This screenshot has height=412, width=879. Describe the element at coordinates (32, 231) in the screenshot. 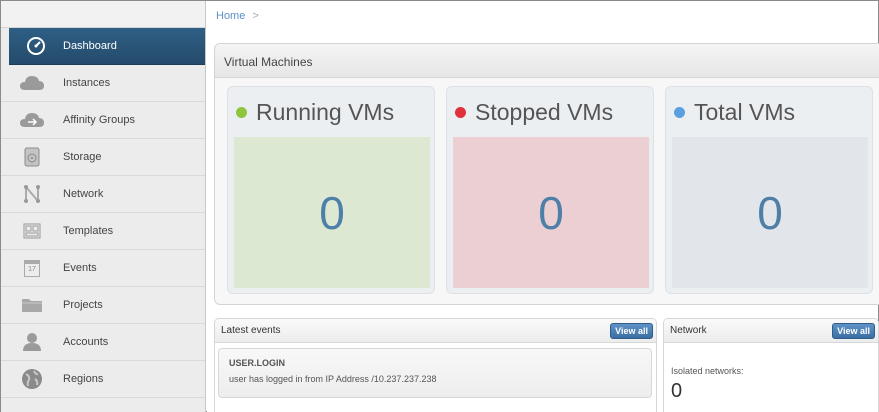

I see `template-icon` at that location.